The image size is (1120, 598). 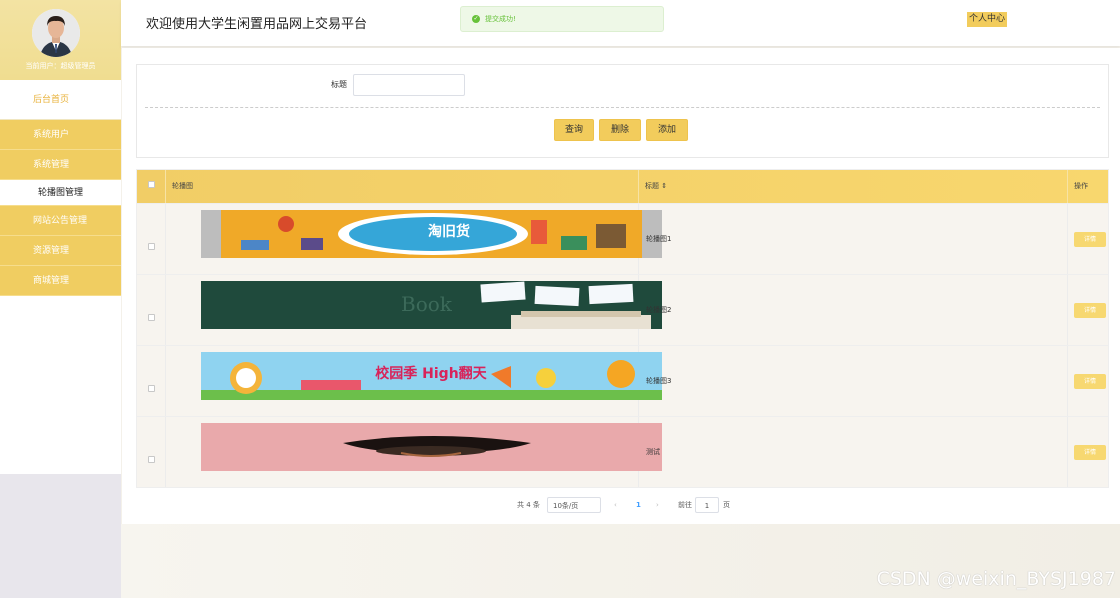 What do you see at coordinates (60, 221) in the screenshot?
I see `sidebar-item-announcements: 网站公告管理` at bounding box center [60, 221].